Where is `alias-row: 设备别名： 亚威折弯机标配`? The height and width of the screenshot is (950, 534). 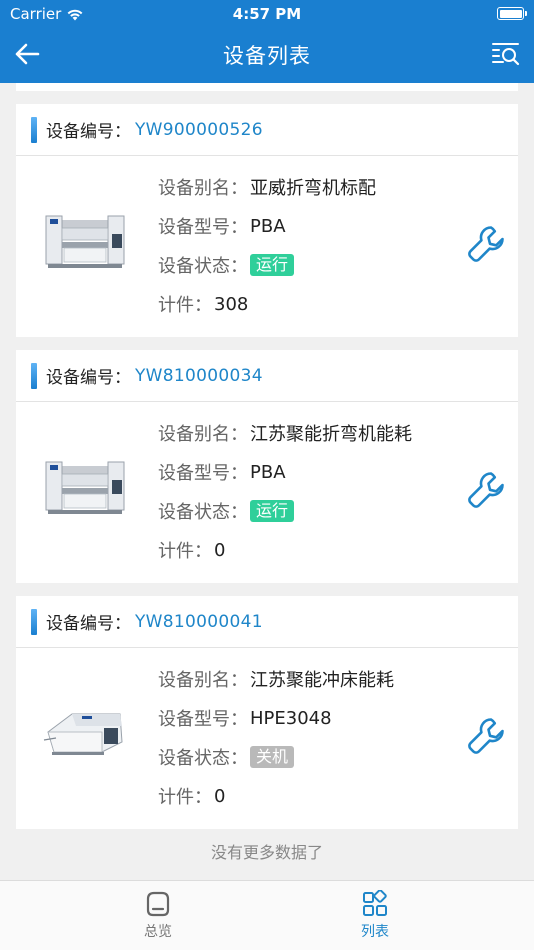
alias-row: 设备别名： 亚威折弯机标配 is located at coordinates (267, 187).